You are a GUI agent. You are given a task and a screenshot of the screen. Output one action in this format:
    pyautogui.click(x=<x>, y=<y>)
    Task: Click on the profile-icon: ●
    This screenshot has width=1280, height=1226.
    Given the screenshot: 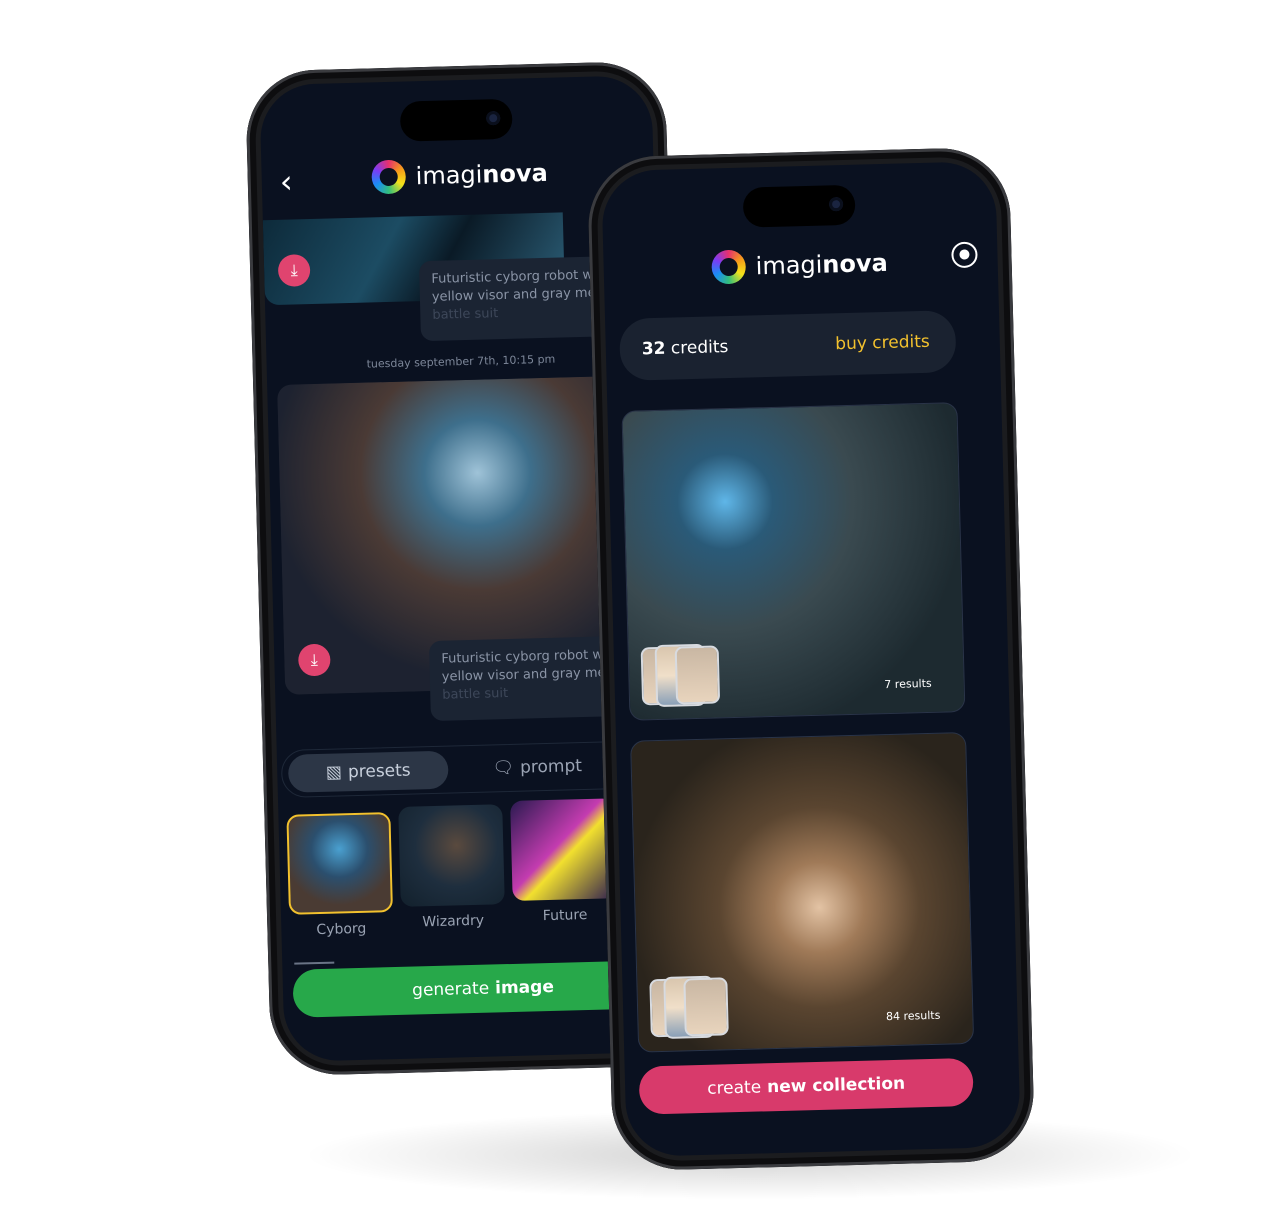 What is the action you would take?
    pyautogui.click(x=964, y=255)
    